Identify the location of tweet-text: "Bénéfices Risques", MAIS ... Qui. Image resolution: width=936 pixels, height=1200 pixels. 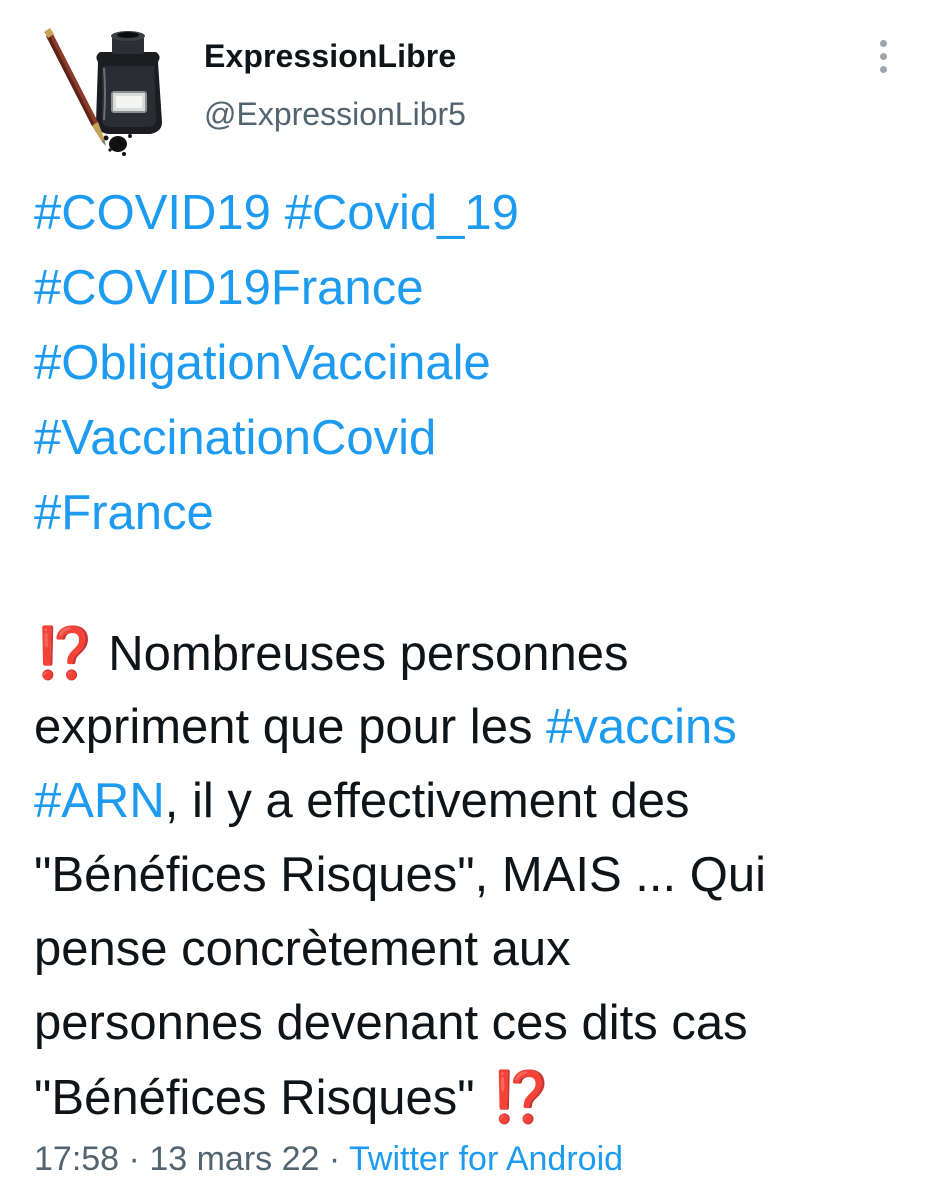
(400, 875).